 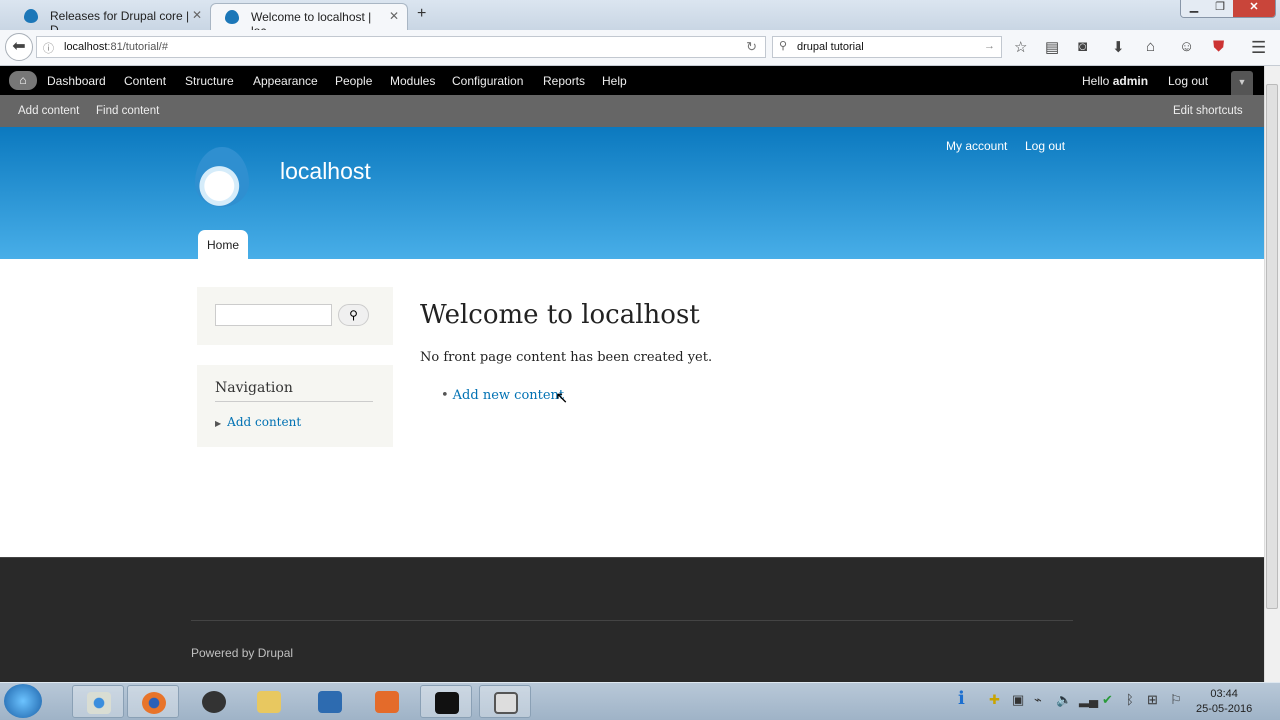 What do you see at coordinates (1130, 81) in the screenshot?
I see `username: admin` at bounding box center [1130, 81].